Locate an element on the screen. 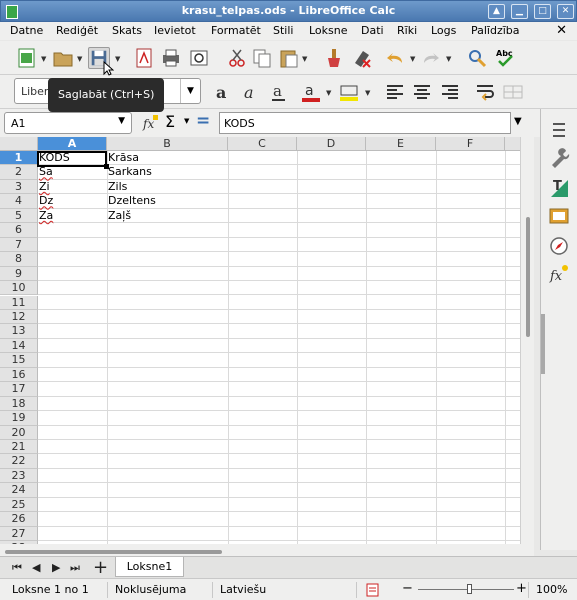 The image size is (577, 600). zoom-level: 100% is located at coordinates (551, 589).